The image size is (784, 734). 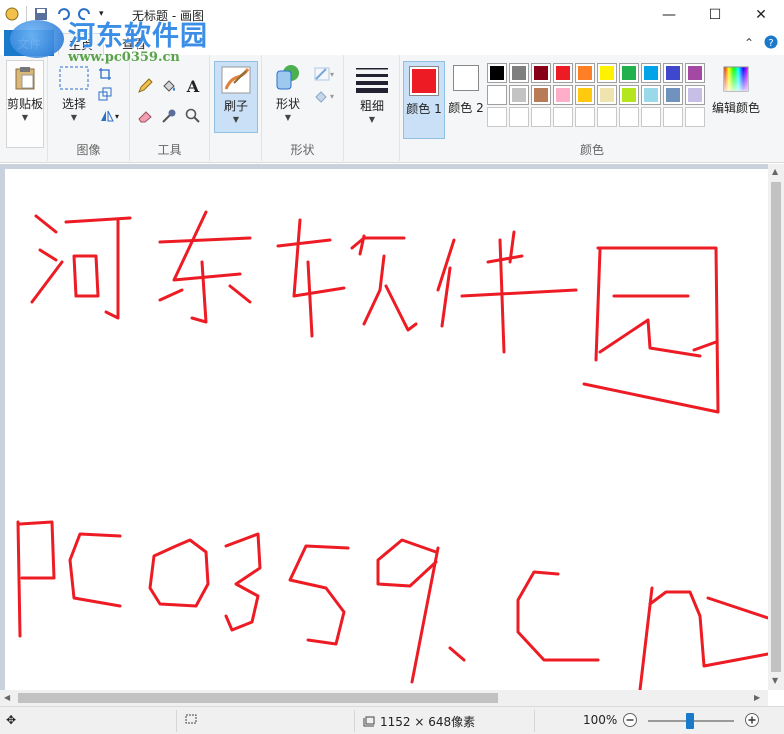 I want to click on collapse-ribbon-icon: ⌃, so click(x=749, y=43).